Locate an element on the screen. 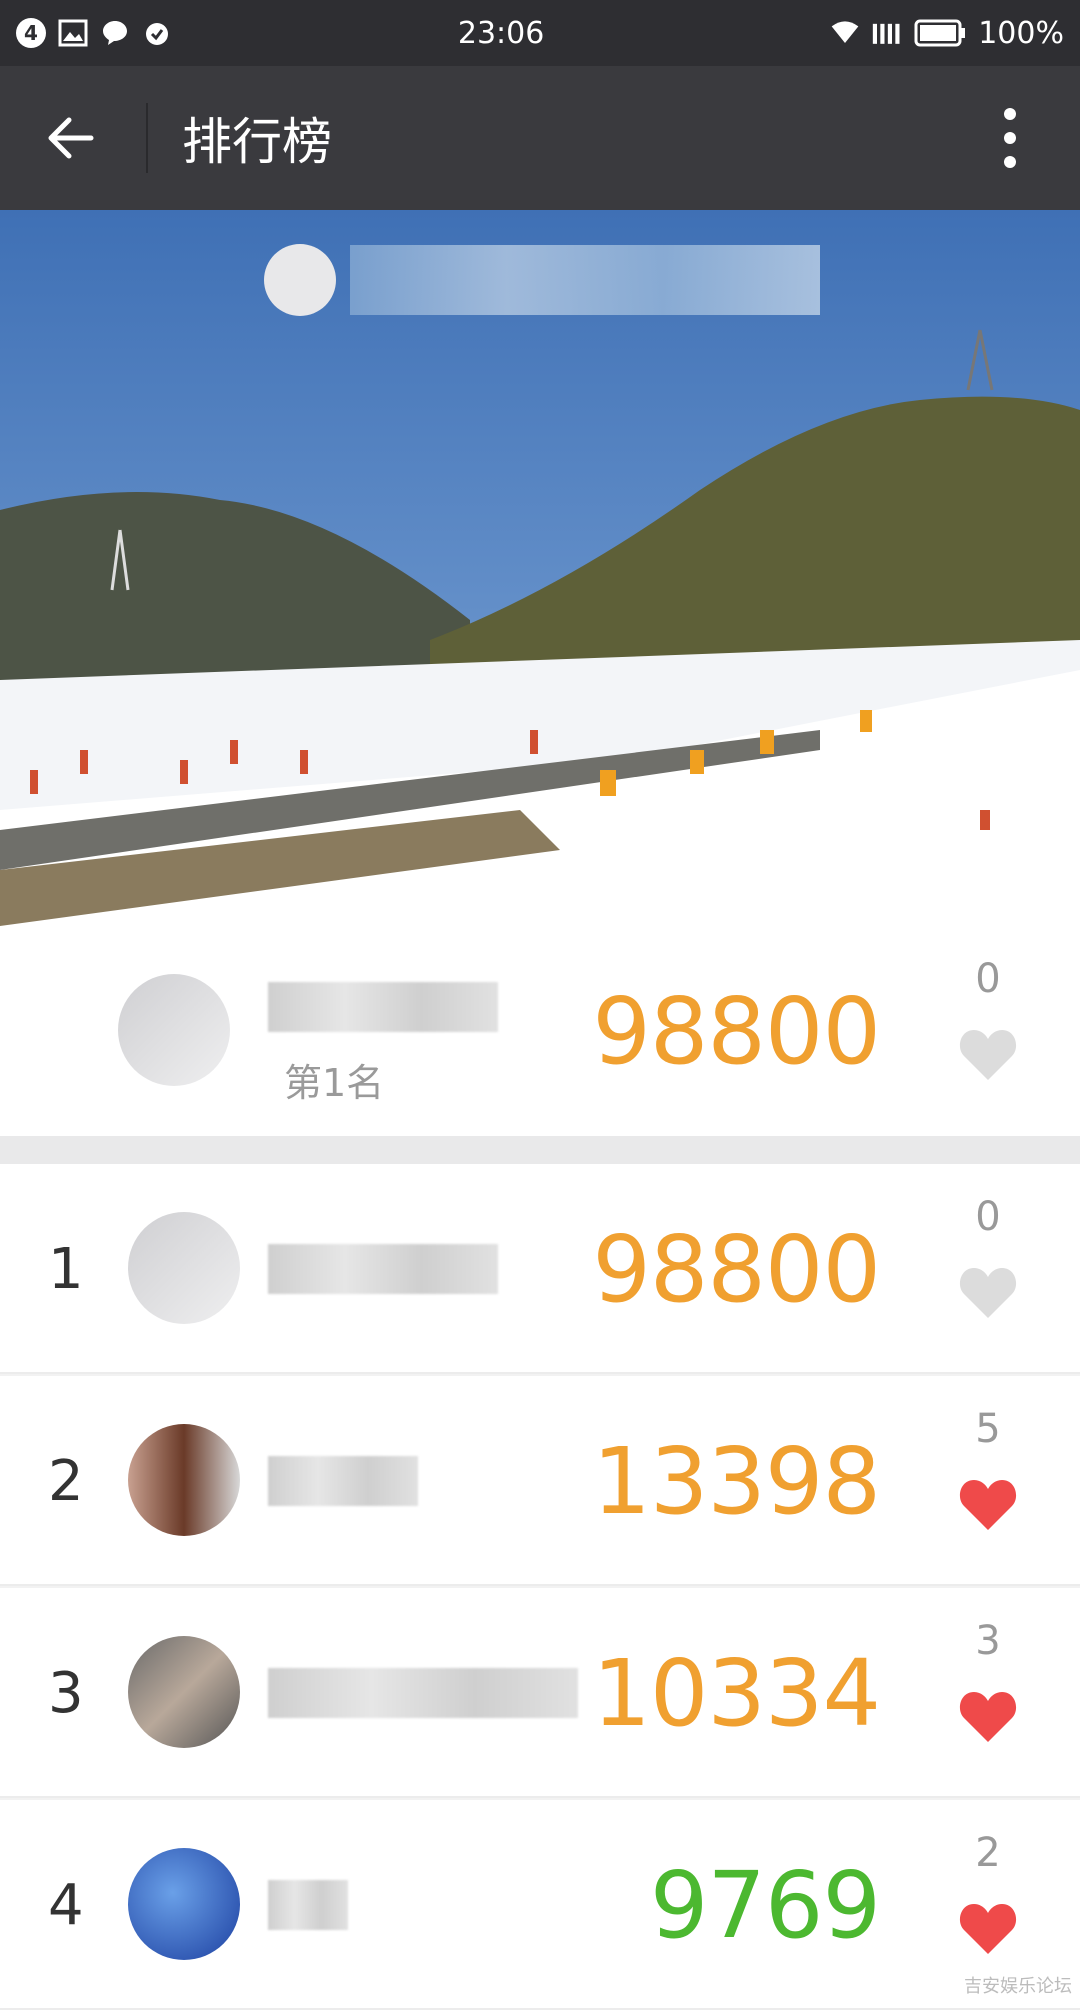 Image resolution: width=1080 pixels, height=2010 pixels. more-vertical-icon is located at coordinates (1010, 138).